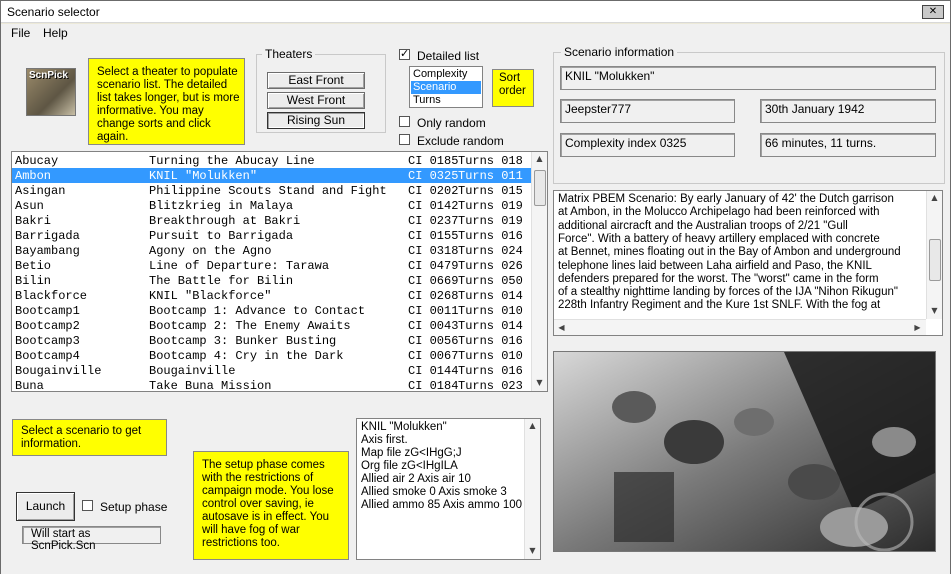  What do you see at coordinates (409, 466) in the screenshot?
I see `detail-line: Org file zG<IHgILA` at bounding box center [409, 466].